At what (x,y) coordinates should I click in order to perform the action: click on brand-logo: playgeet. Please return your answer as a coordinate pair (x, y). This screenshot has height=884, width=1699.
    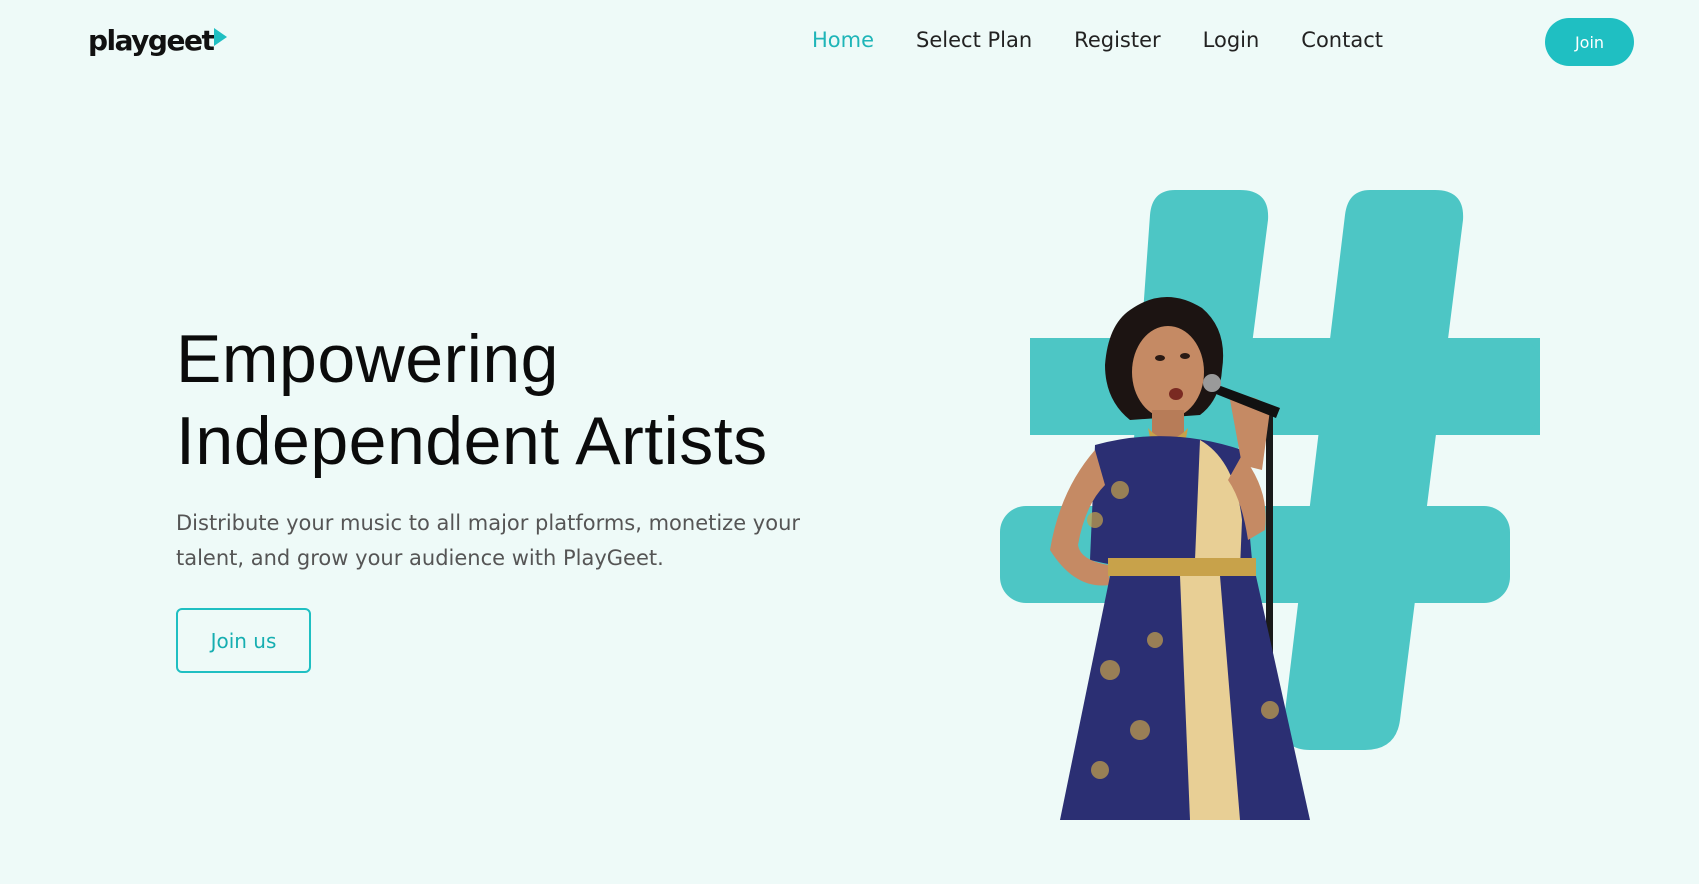
    Looking at the image, I should click on (158, 40).